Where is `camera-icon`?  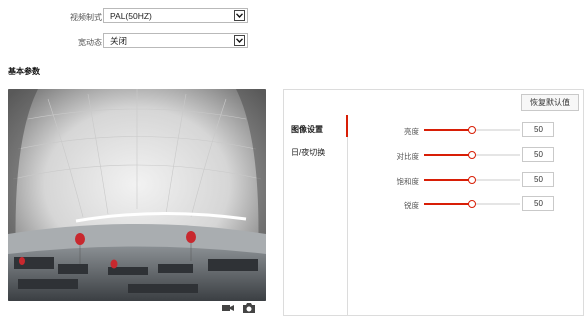
camera-icon is located at coordinates (249, 307).